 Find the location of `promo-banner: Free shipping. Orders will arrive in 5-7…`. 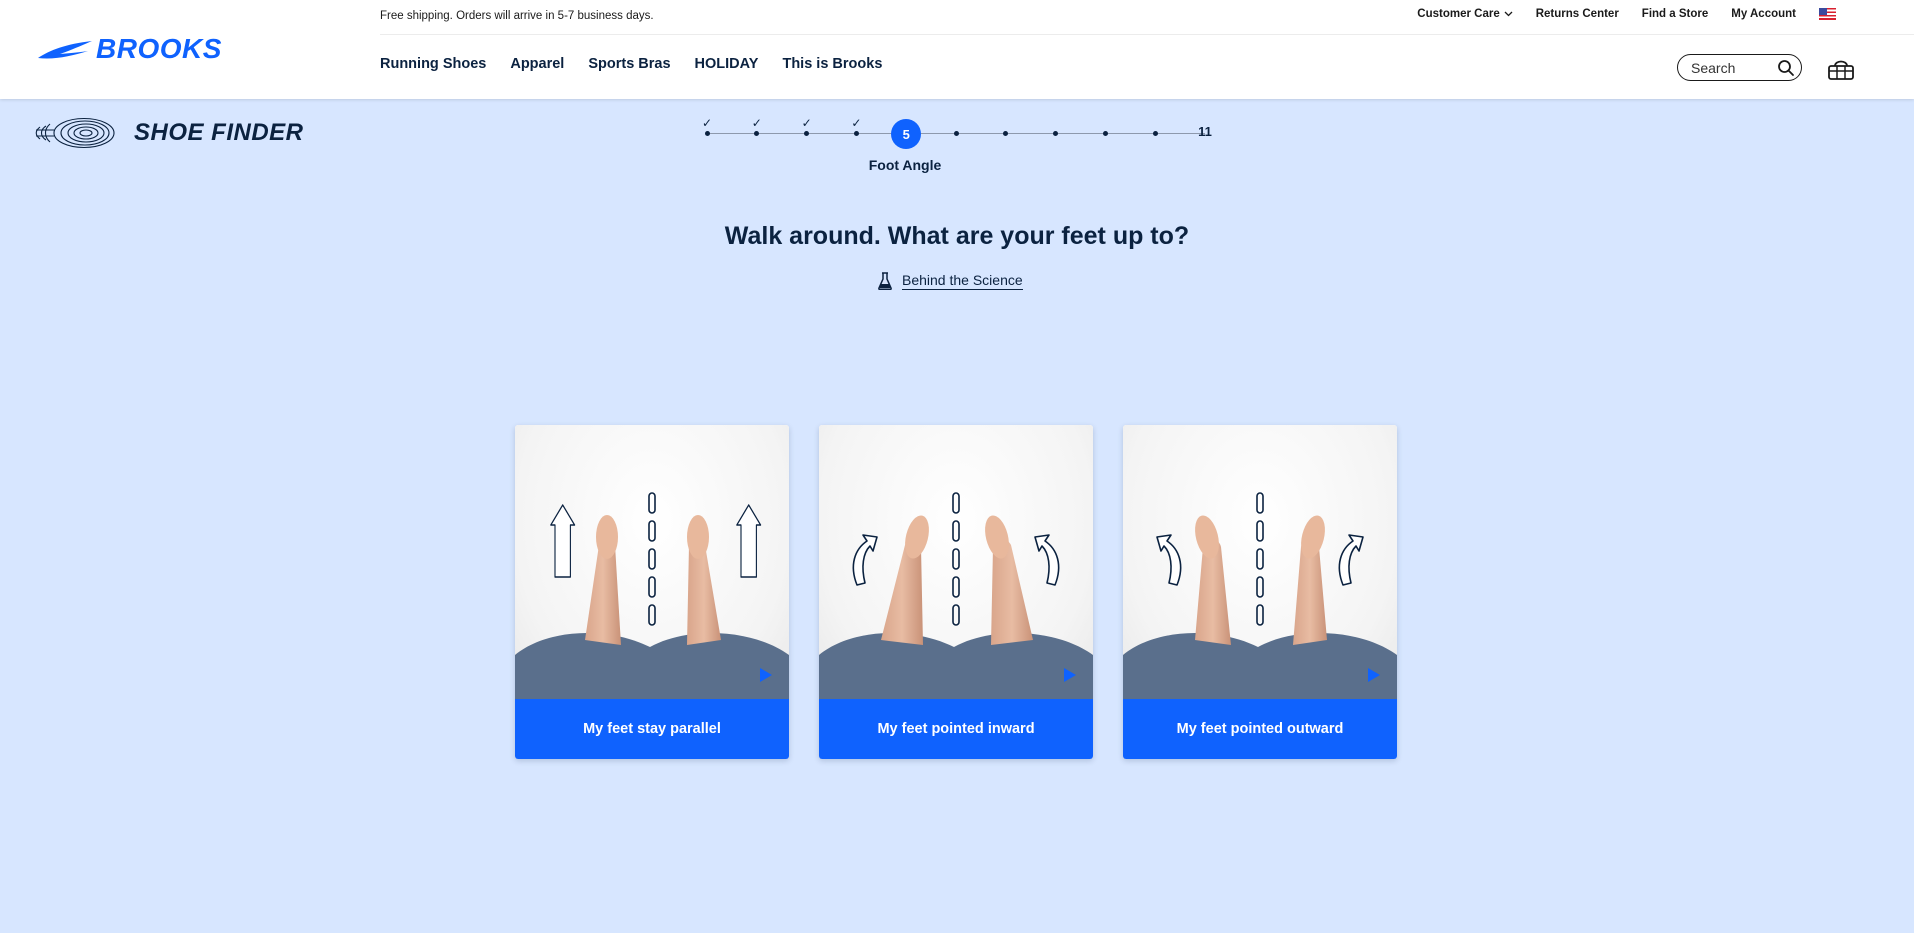

promo-banner: Free shipping. Orders will arrive in 5-7… is located at coordinates (517, 16).